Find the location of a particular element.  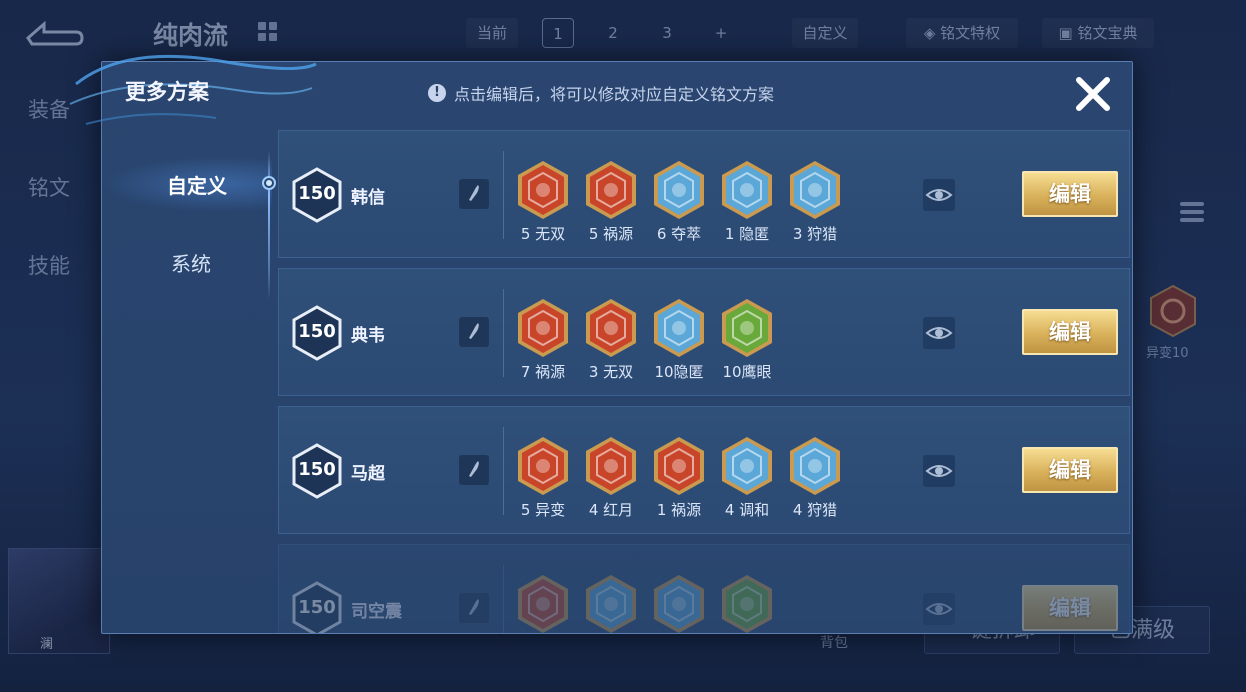

rune-count-label: 4 调和 is located at coordinates (747, 510).